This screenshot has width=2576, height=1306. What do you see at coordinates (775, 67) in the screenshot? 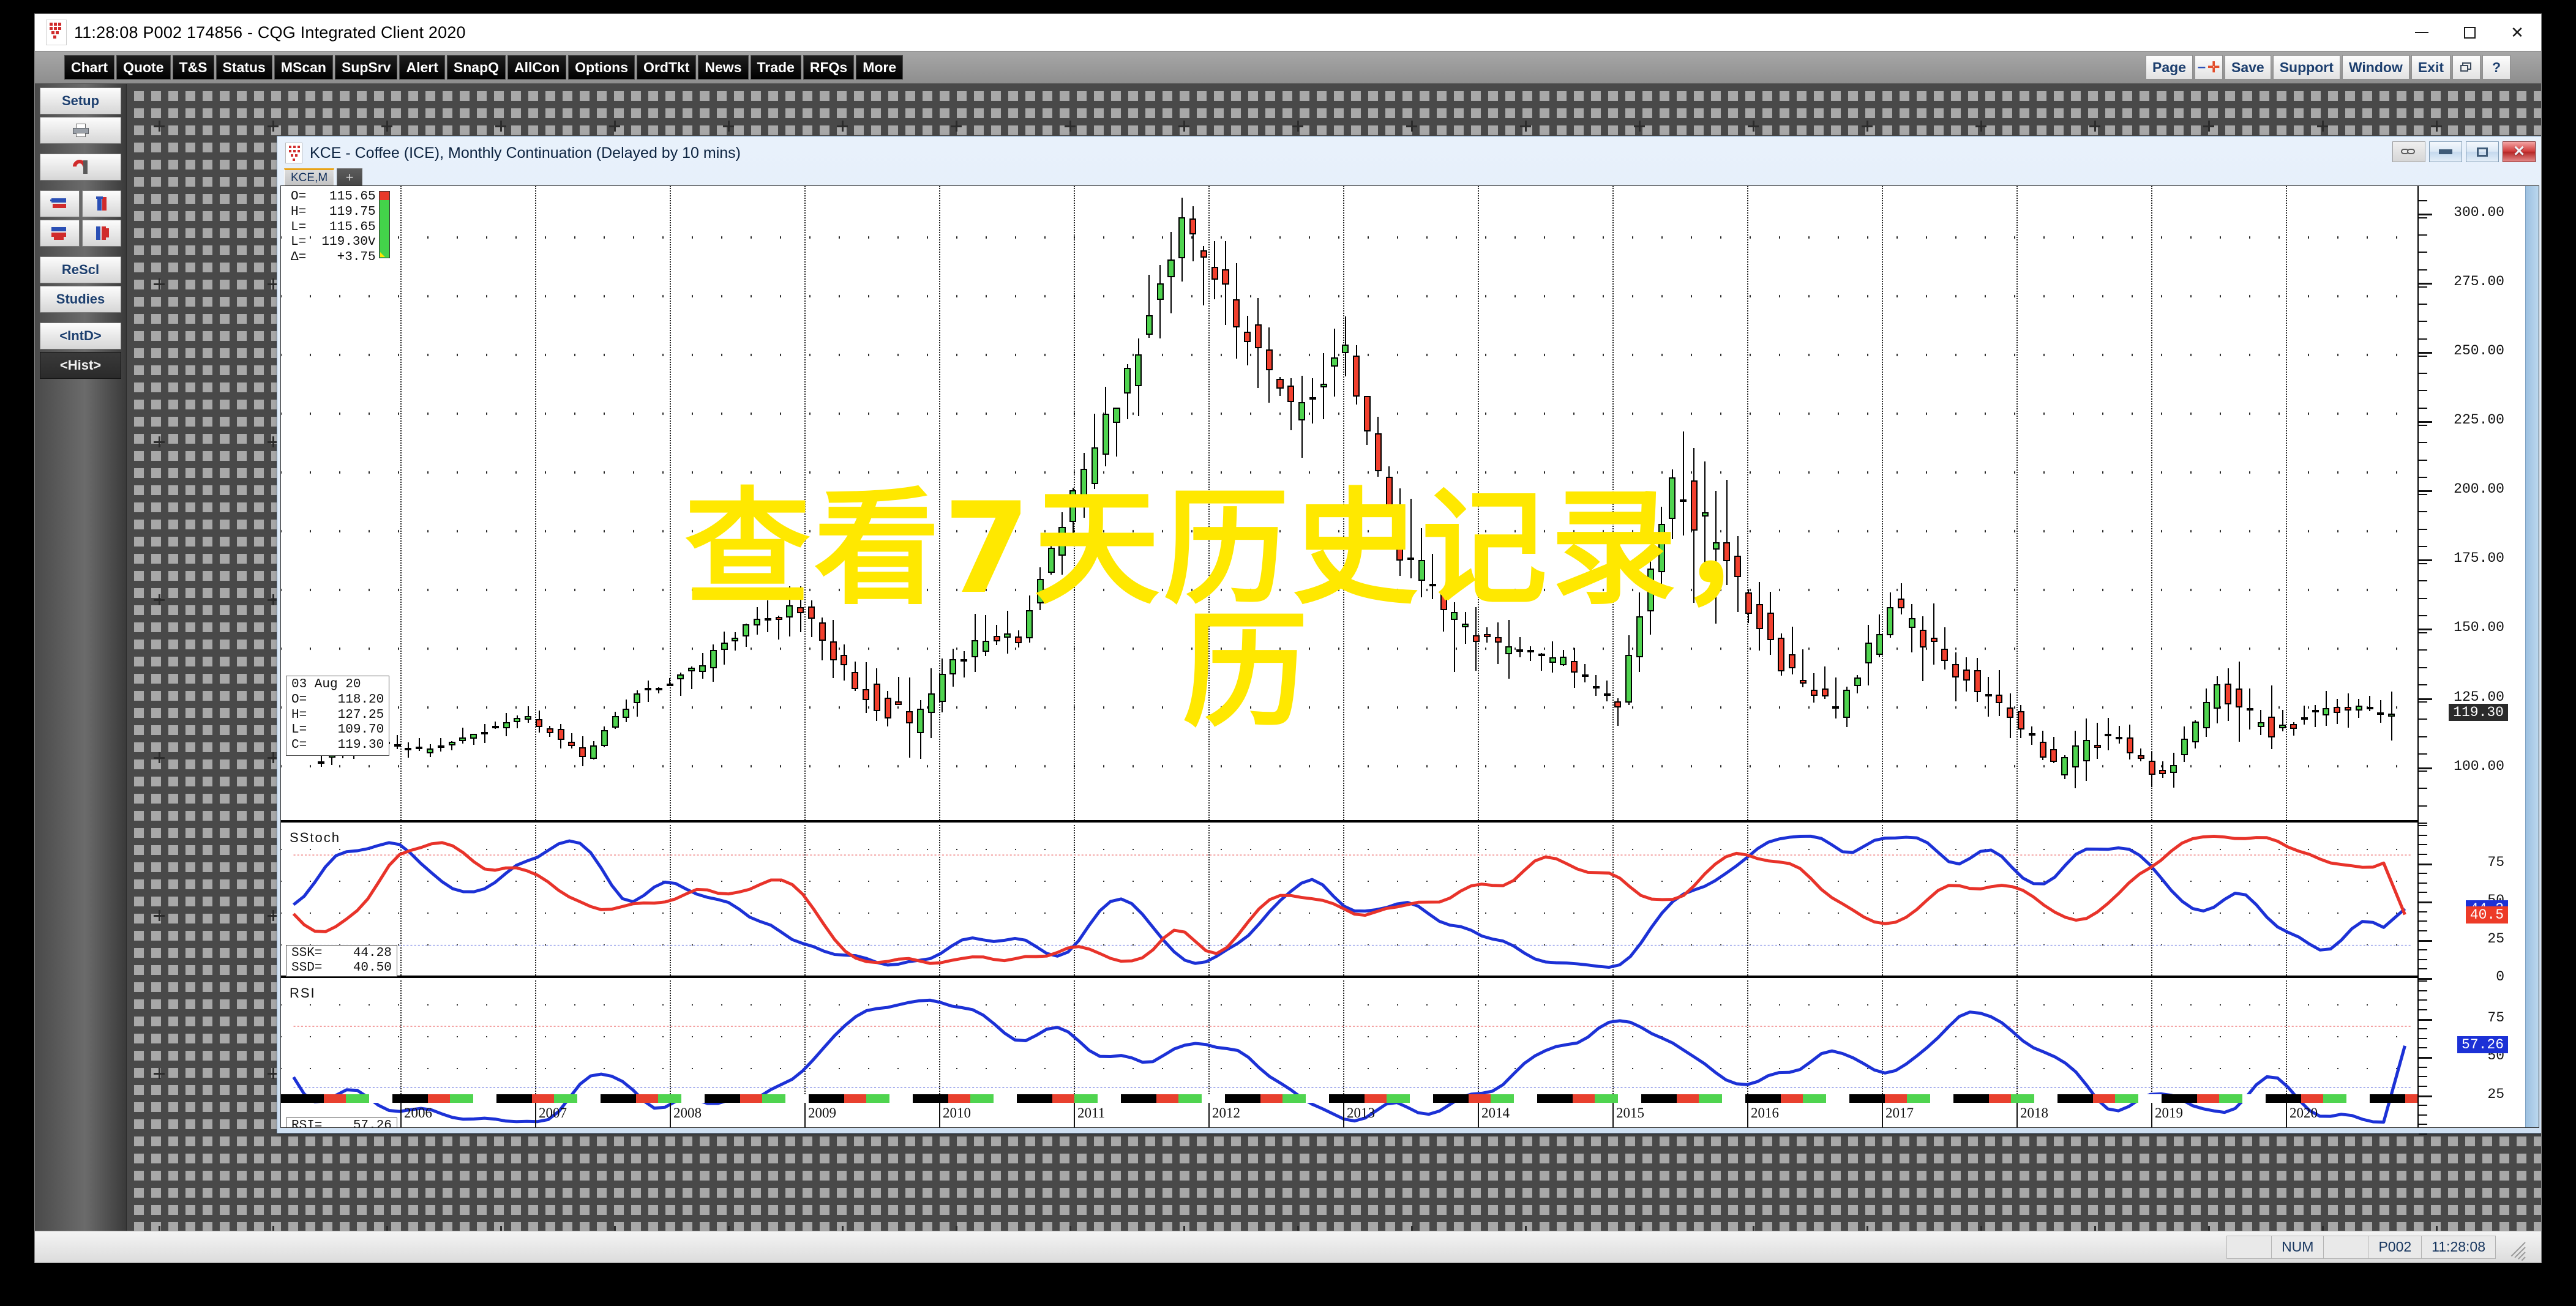
I see `toolbar-button-trade: Trade` at bounding box center [775, 67].